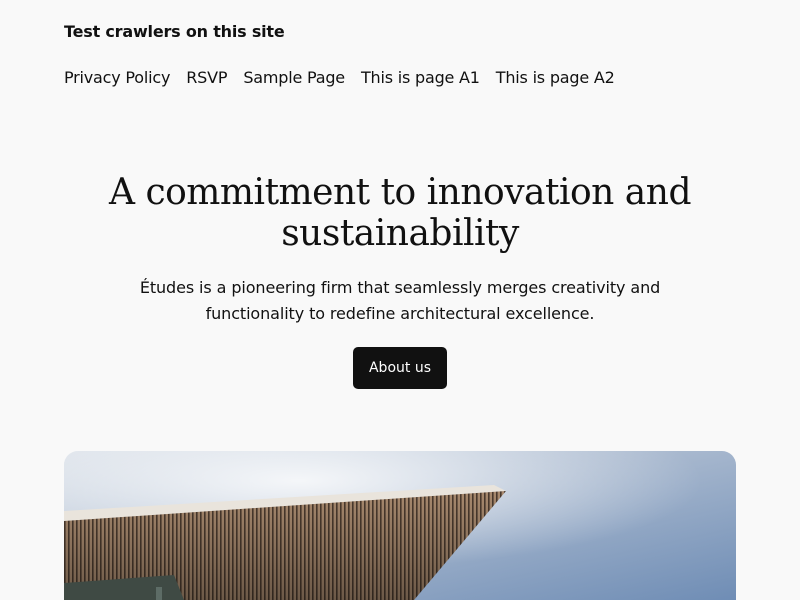  I want to click on about-us-button: About us, so click(400, 368).